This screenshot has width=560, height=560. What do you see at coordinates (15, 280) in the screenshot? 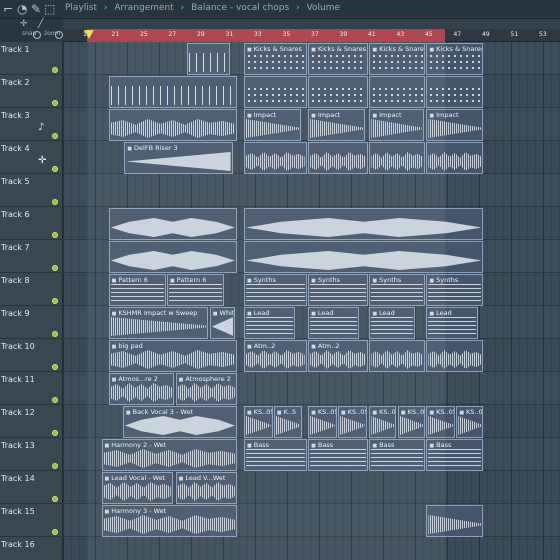
I see `track-name: Track 8` at bounding box center [15, 280].